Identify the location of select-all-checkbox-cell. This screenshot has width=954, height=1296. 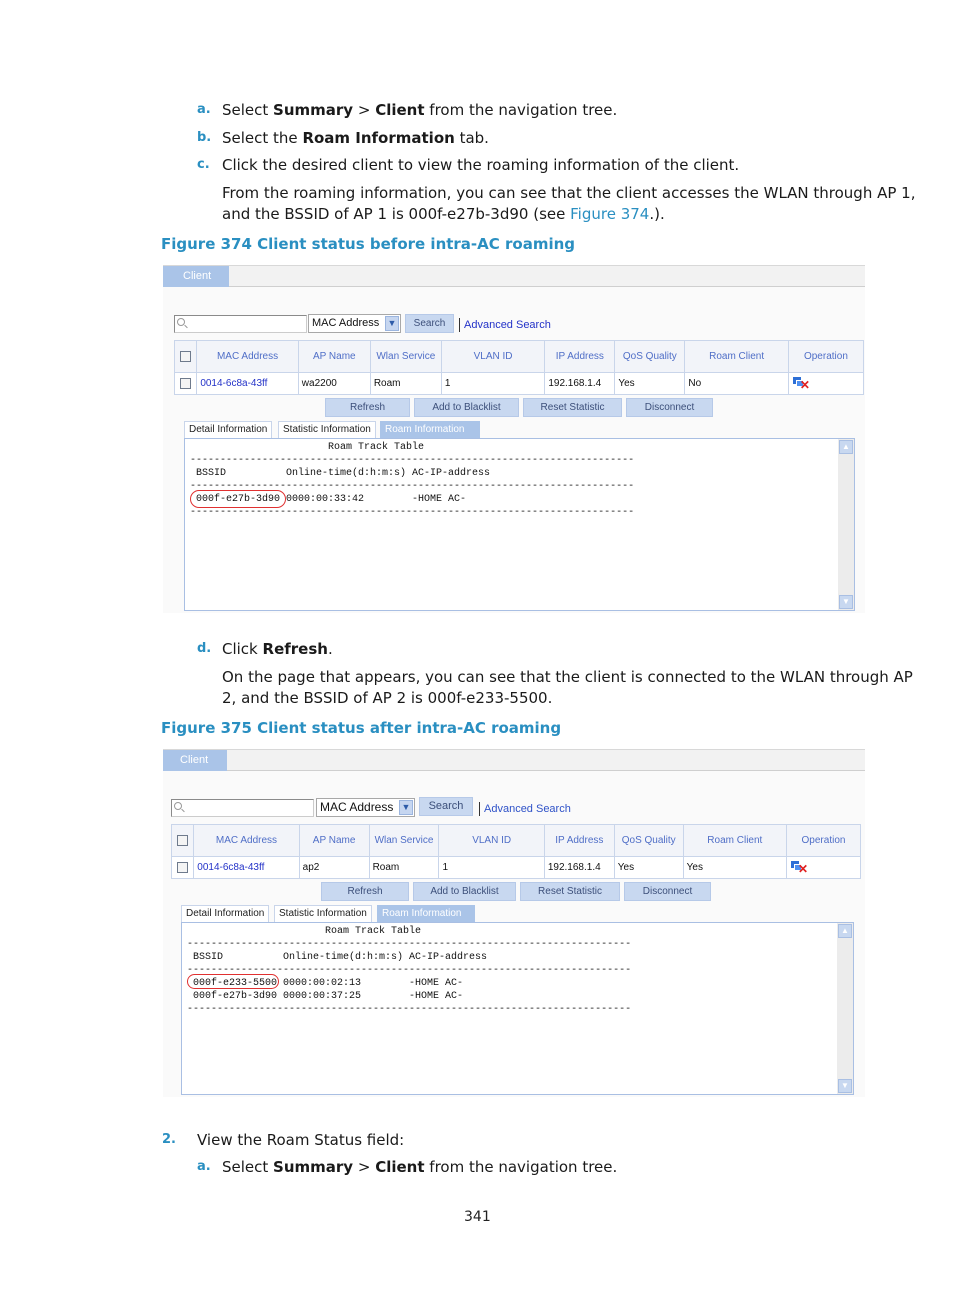
(185, 356).